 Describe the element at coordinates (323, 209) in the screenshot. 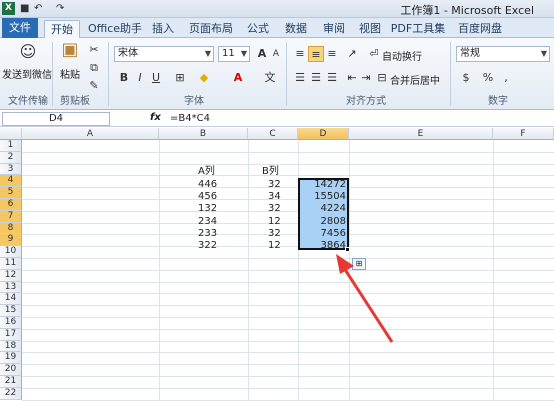

I see `cell-d6: 4224` at that location.